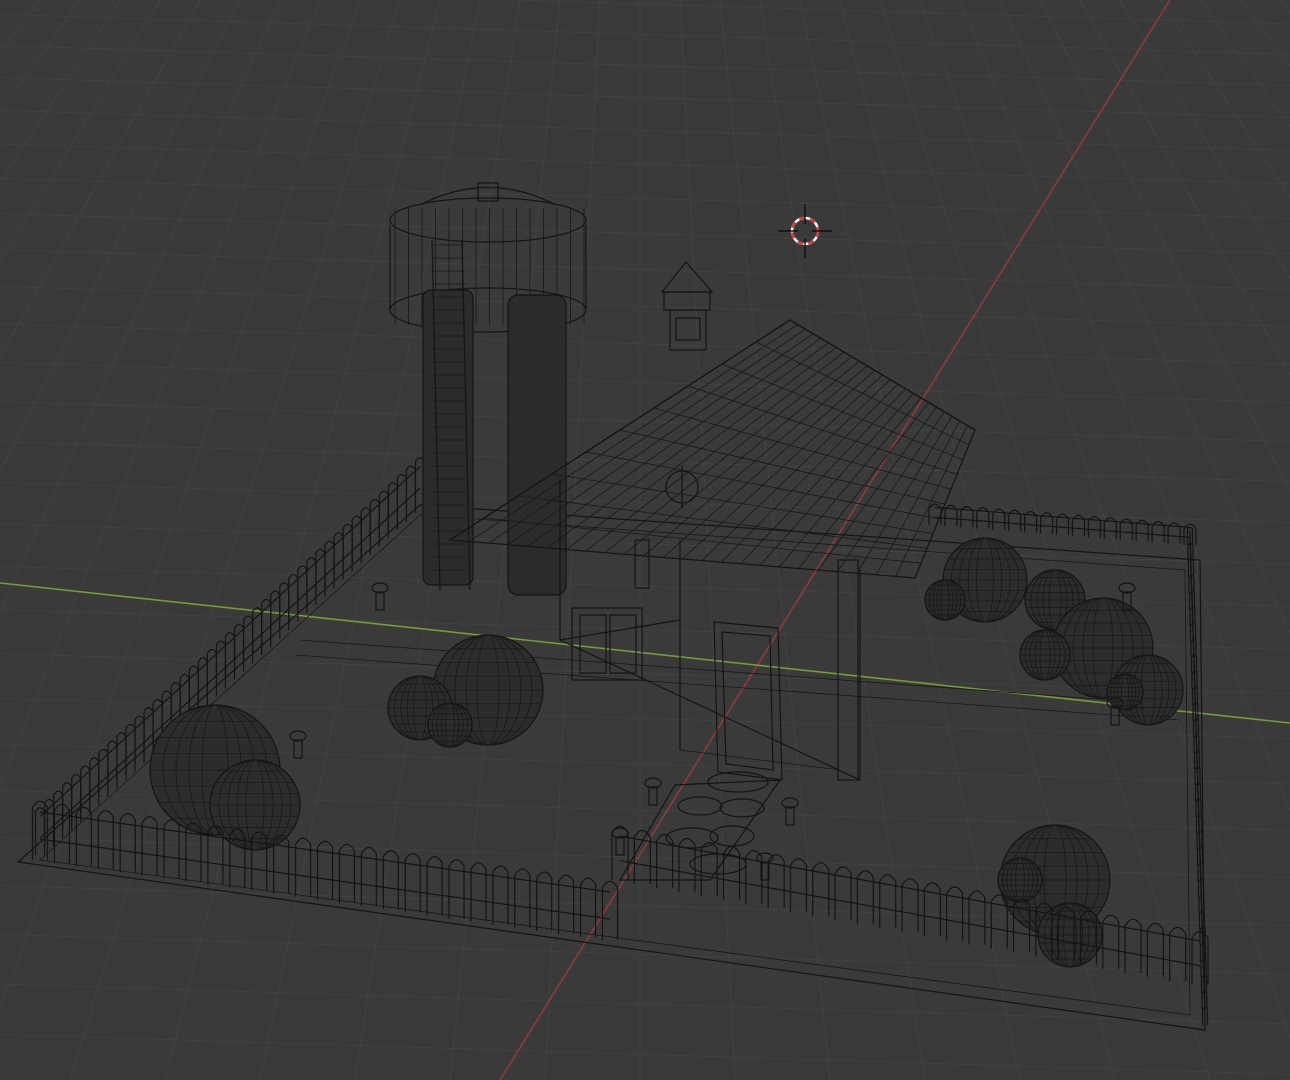  Describe the element at coordinates (687, 306) in the screenshot. I see `cupola` at that location.